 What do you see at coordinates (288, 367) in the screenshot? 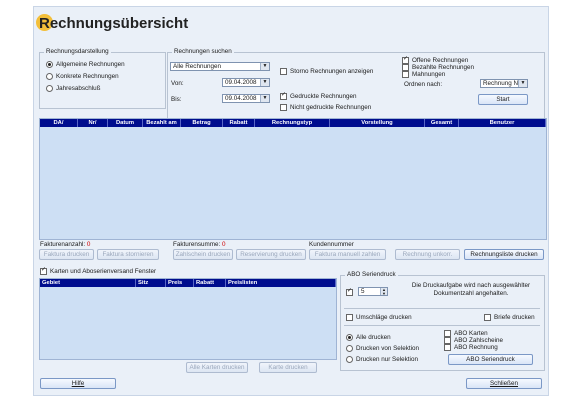
I see `karte-drucken-button: Karte drucken` at bounding box center [288, 367].